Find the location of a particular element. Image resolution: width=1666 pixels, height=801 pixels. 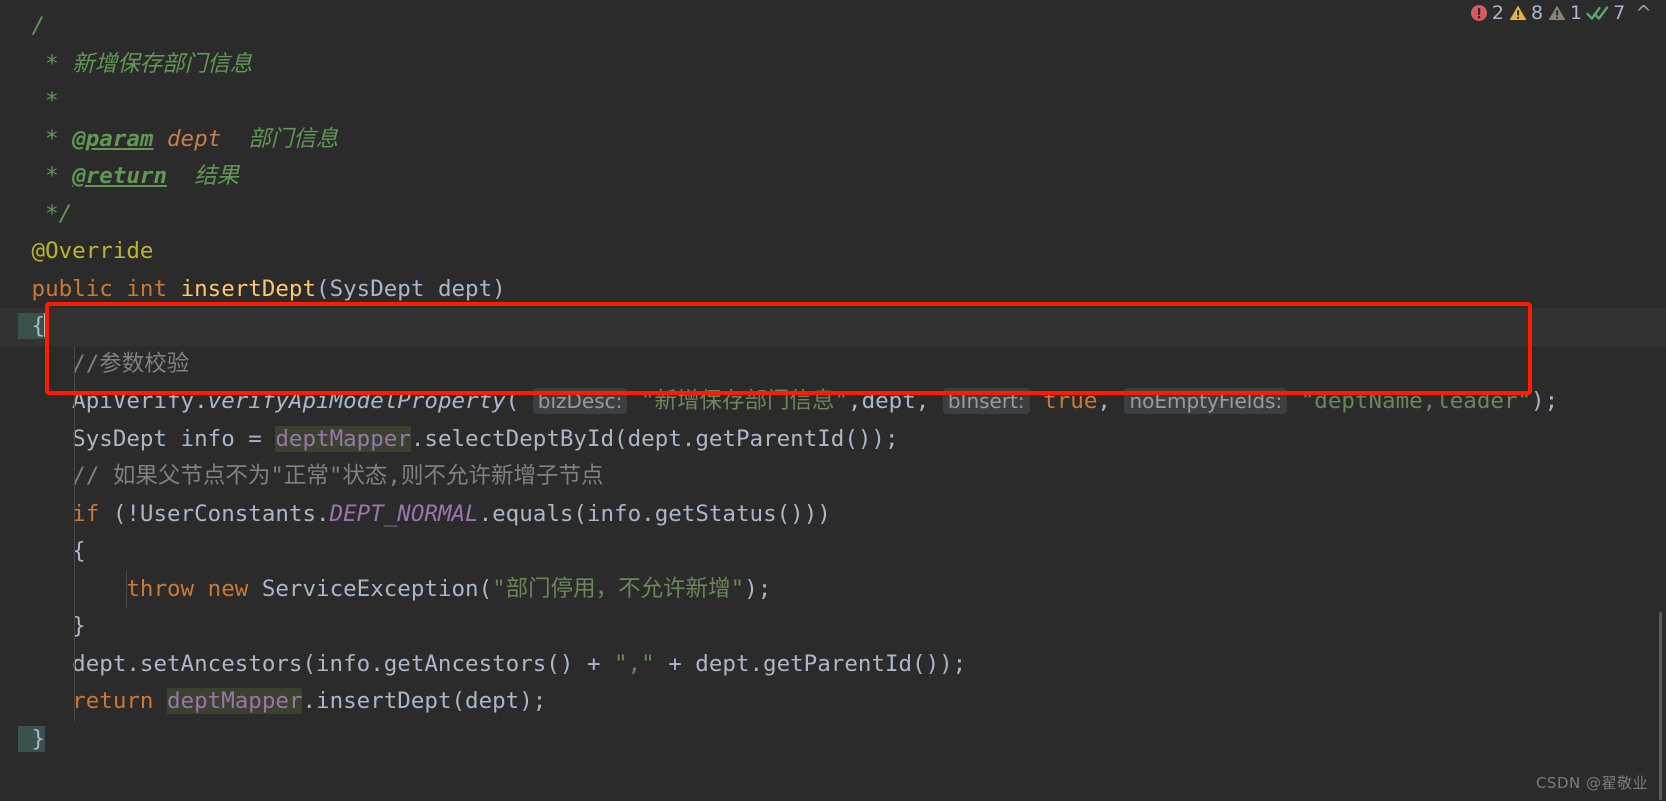

code-token: 结果 is located at coordinates (203, 176).